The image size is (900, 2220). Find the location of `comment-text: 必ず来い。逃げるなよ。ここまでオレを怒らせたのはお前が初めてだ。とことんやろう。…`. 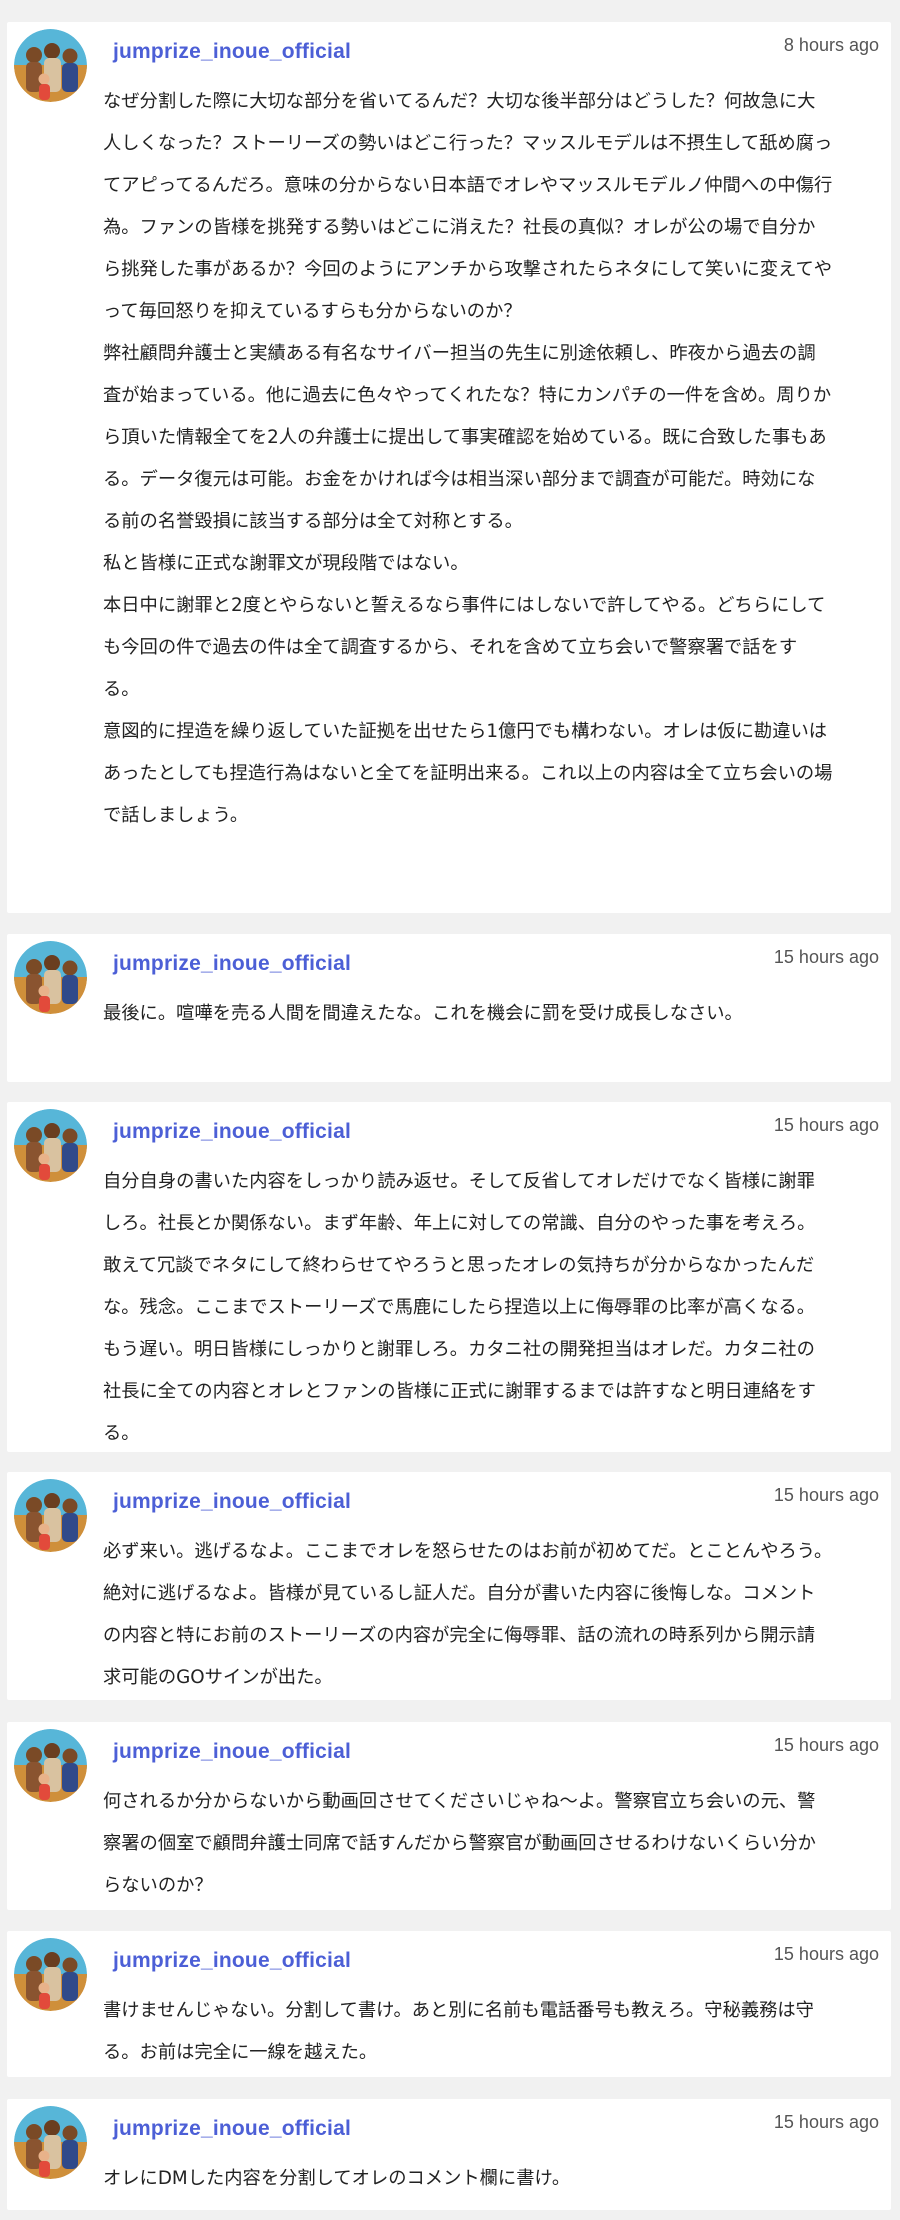

comment-text: 必ず来い。逃げるなよ。ここまでオレを怒らせたのはお前が初めてだ。とことんやろう。… is located at coordinates (468, 1615).